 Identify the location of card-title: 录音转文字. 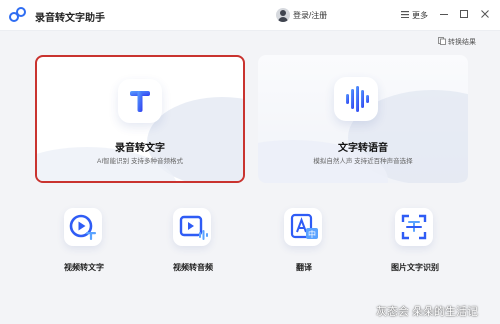
(140, 148).